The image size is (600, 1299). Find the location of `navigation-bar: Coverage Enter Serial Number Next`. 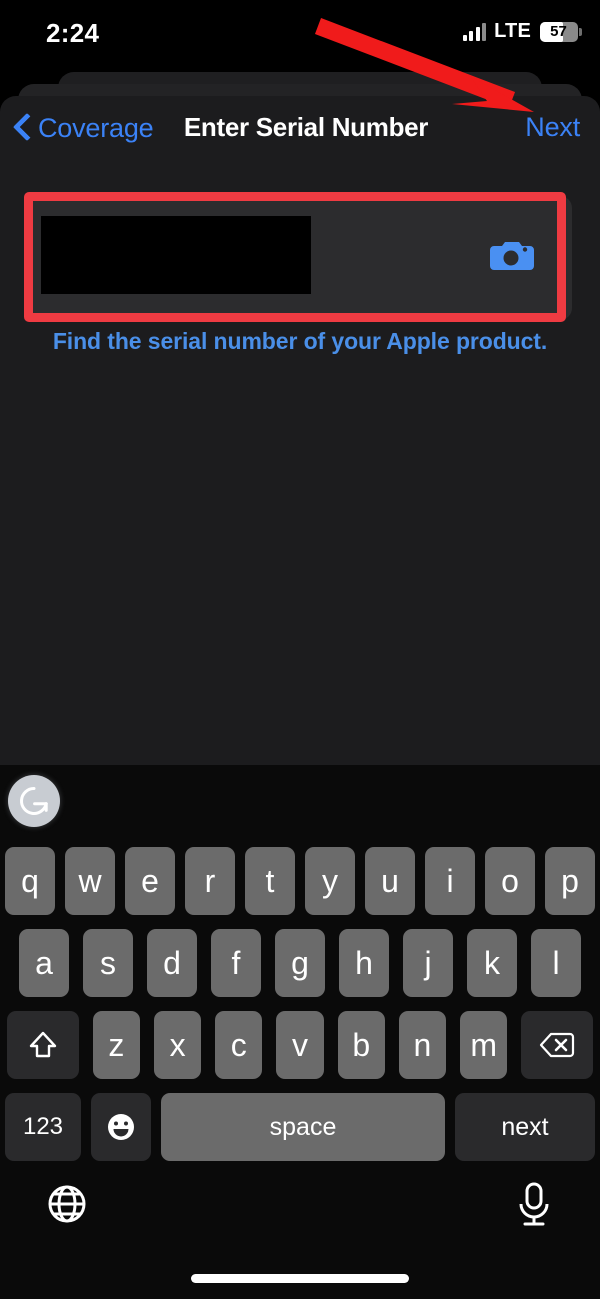

navigation-bar: Coverage Enter Serial Number Next is located at coordinates (300, 131).